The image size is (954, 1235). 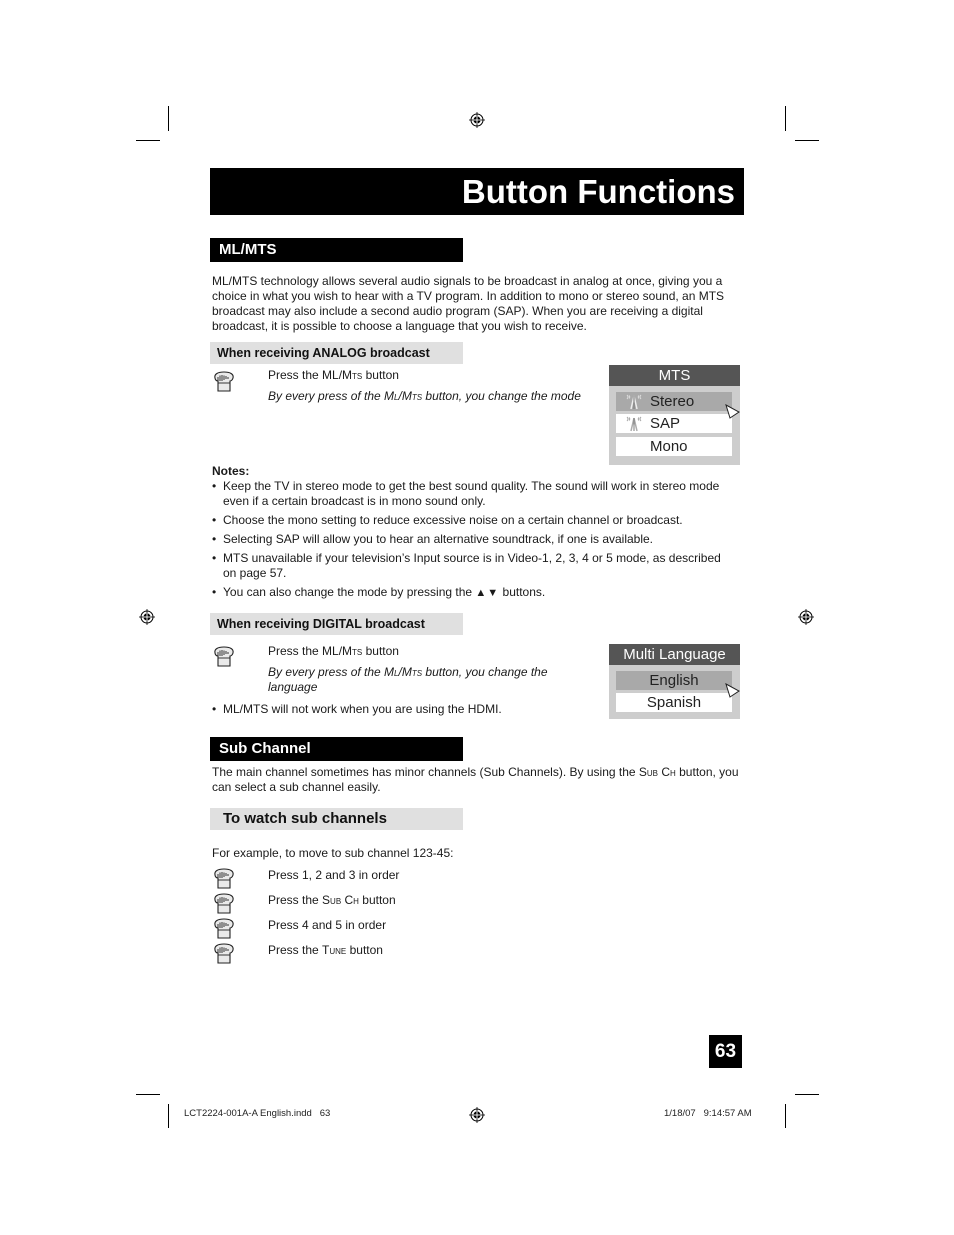 I want to click on slug-datetime: 1/18/07 9:14:57 AM, so click(x=708, y=1113).